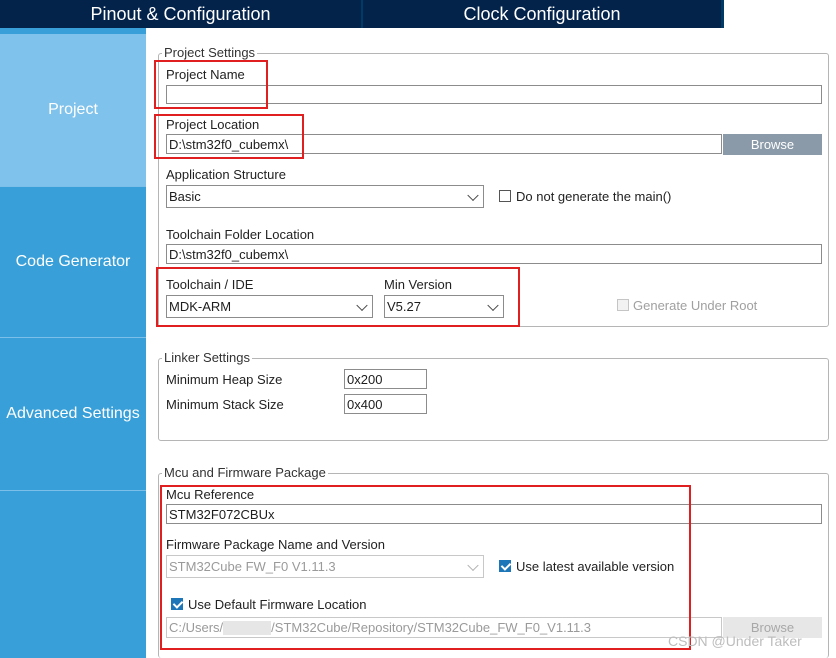 Image resolution: width=836 pixels, height=658 pixels. I want to click on highlight-box-project-location, so click(229, 136).